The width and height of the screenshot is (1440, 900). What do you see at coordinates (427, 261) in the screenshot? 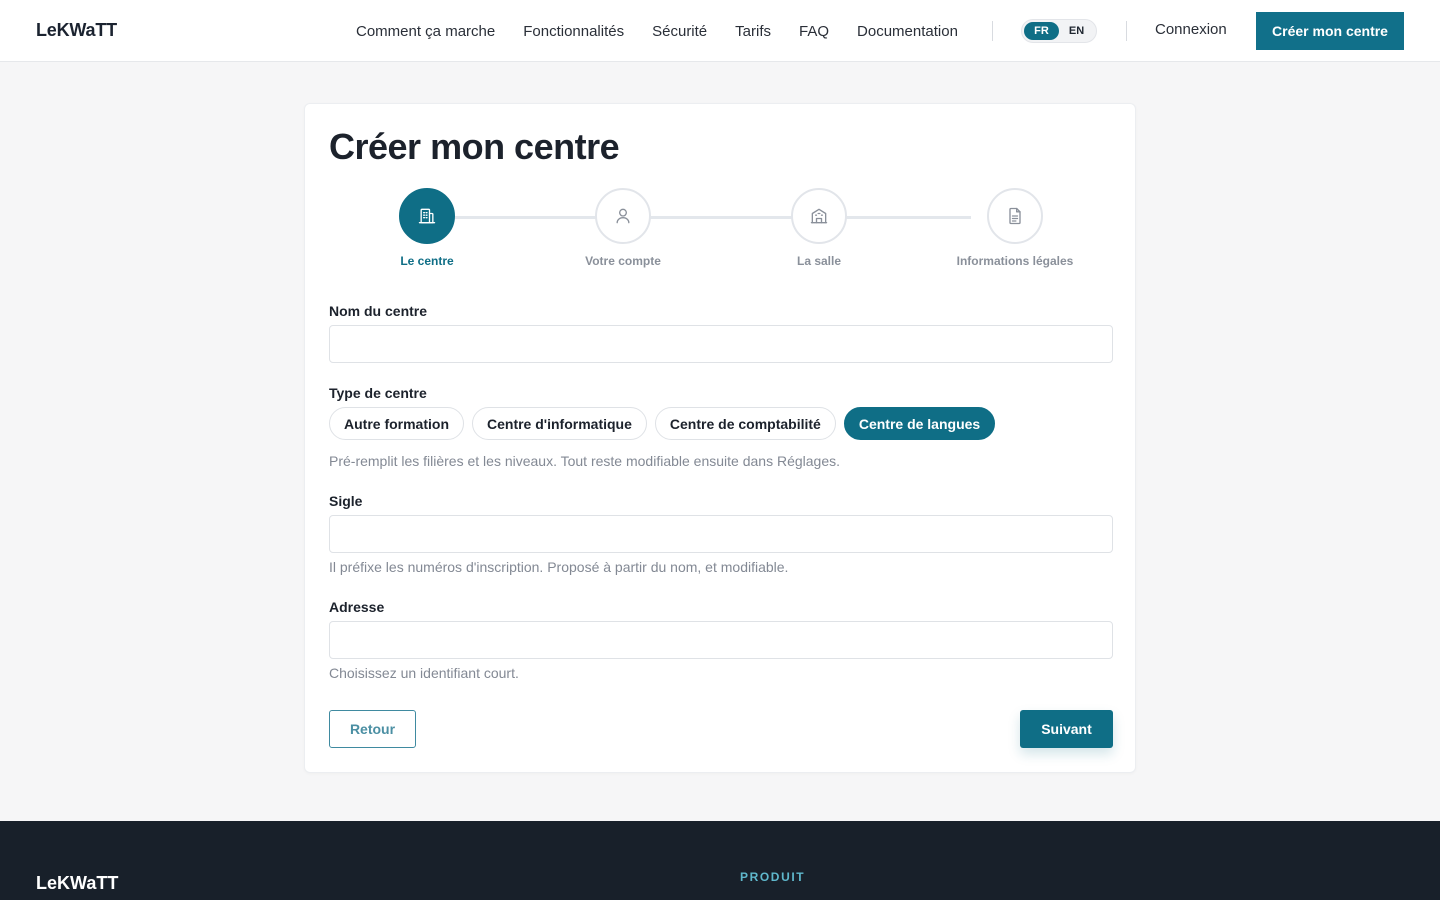
I see `step-label: Le centre` at bounding box center [427, 261].